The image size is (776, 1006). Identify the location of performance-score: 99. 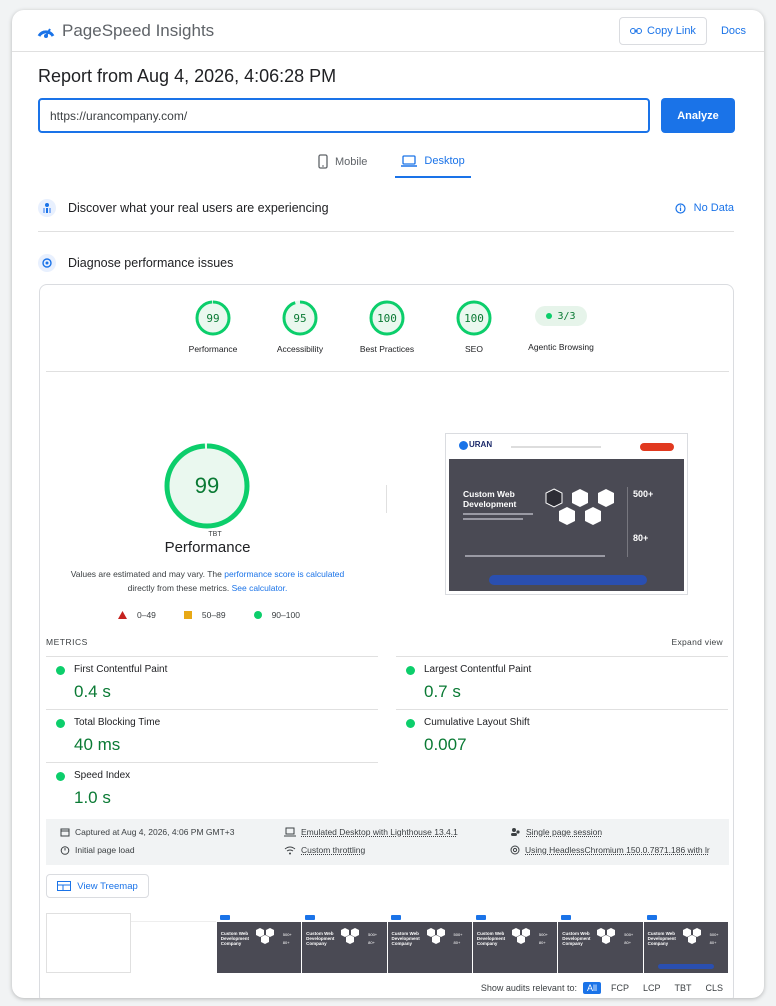
(207, 485).